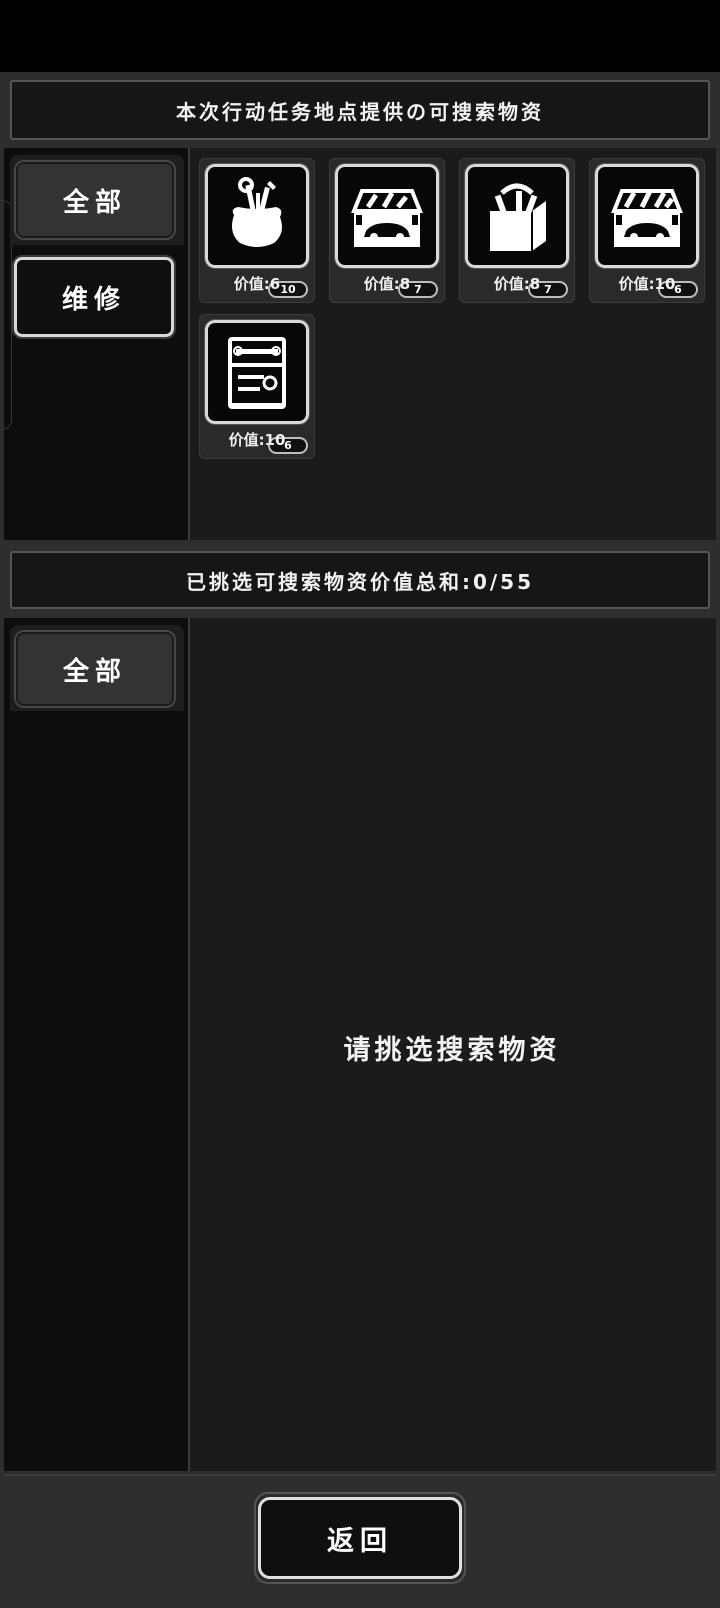 This screenshot has height=1608, width=720. I want to click on available-supplies-header: 本次行动任务地点提供の可搜索物资, so click(360, 110).